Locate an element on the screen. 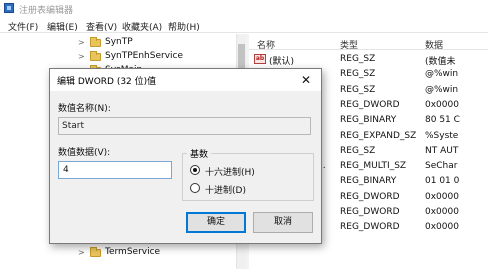  cell-type: REG_EXPAND_SZ is located at coordinates (378, 135).